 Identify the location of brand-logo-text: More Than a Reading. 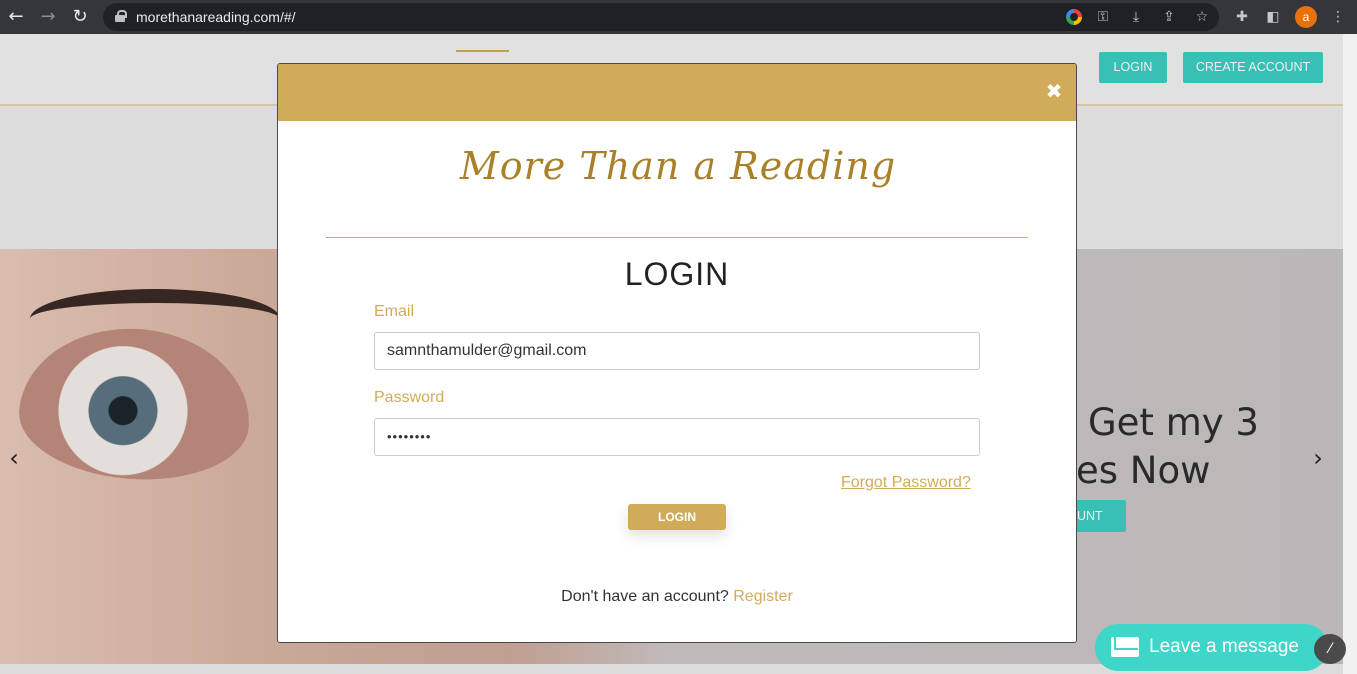
(678, 166).